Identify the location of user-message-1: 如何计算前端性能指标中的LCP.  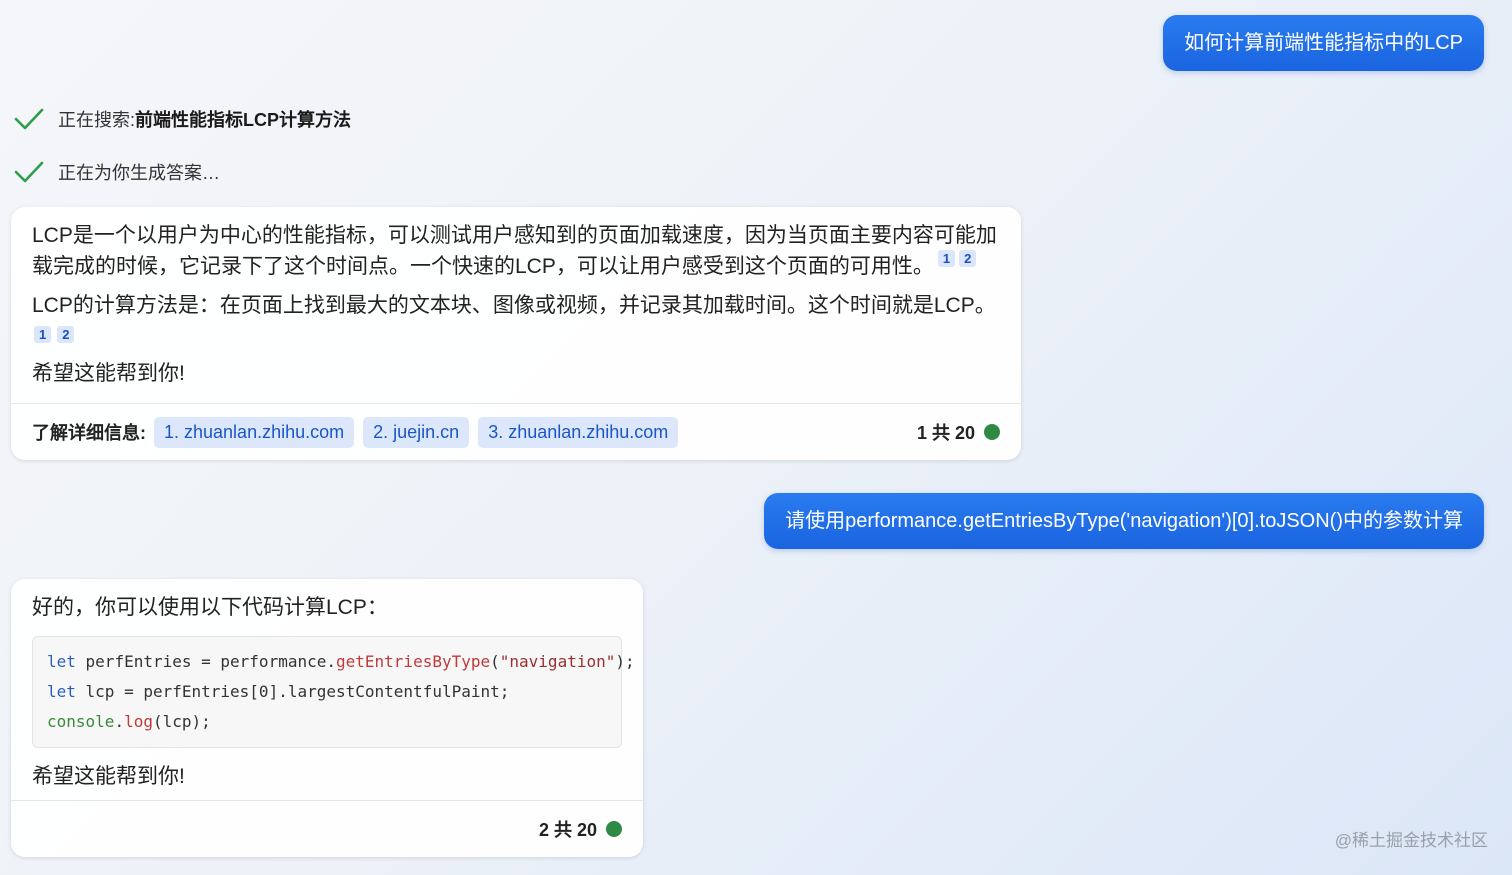
(1323, 43).